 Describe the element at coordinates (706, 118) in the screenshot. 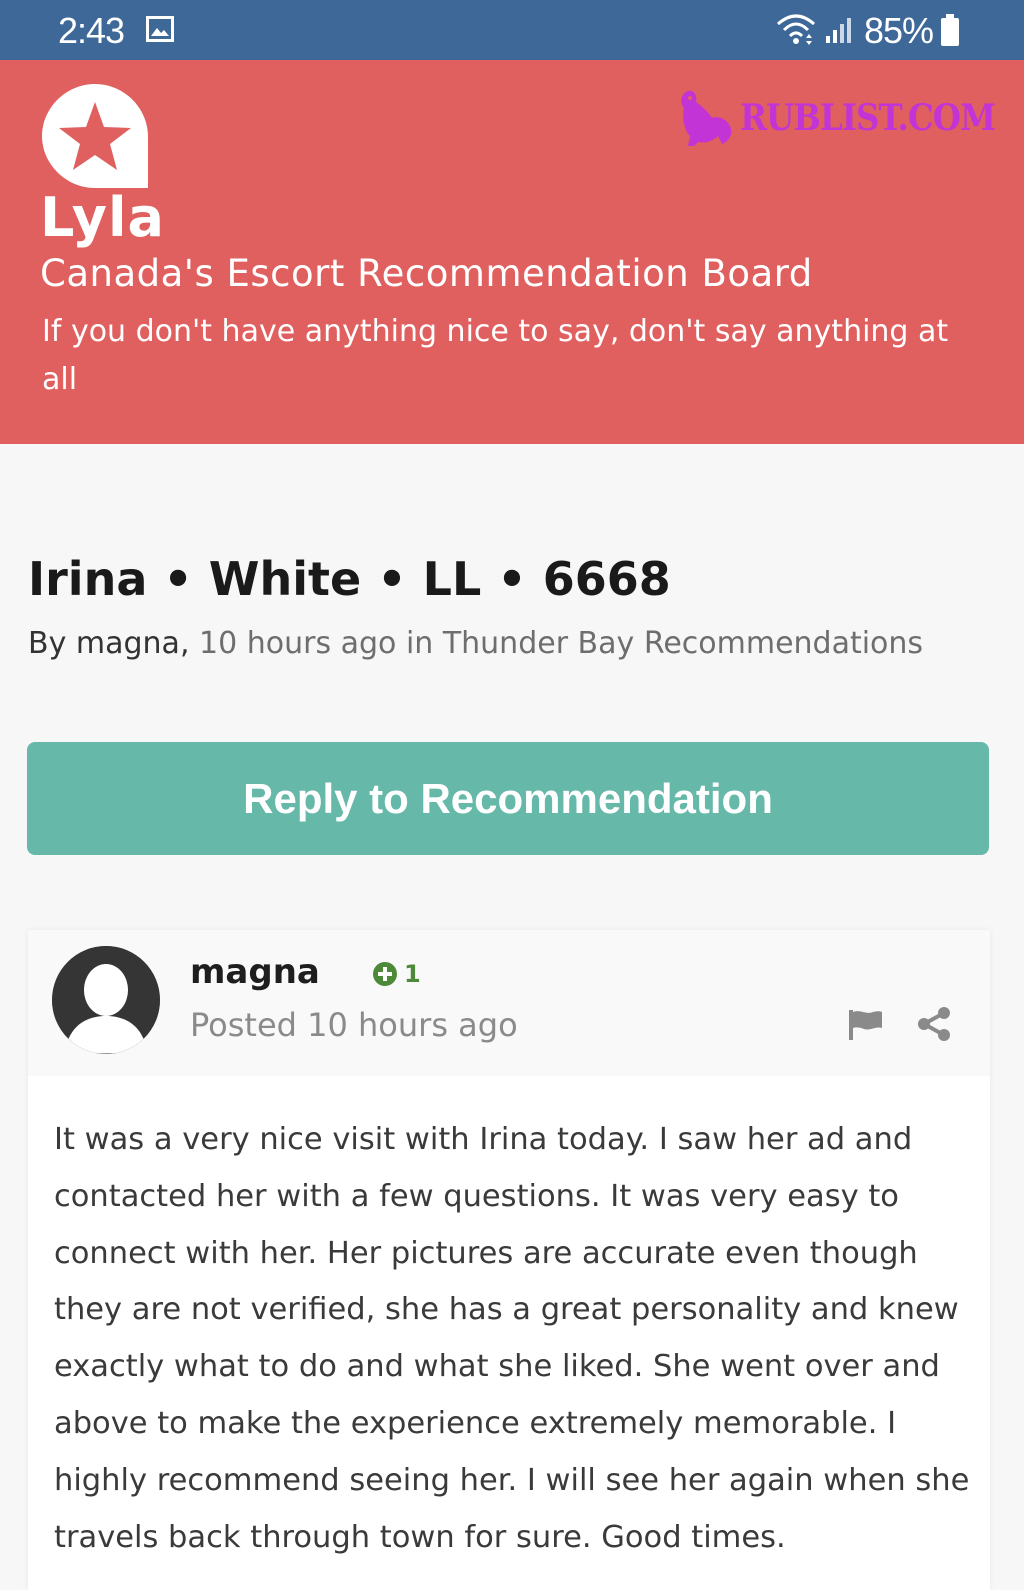

I see `watermark-figure-icon` at that location.